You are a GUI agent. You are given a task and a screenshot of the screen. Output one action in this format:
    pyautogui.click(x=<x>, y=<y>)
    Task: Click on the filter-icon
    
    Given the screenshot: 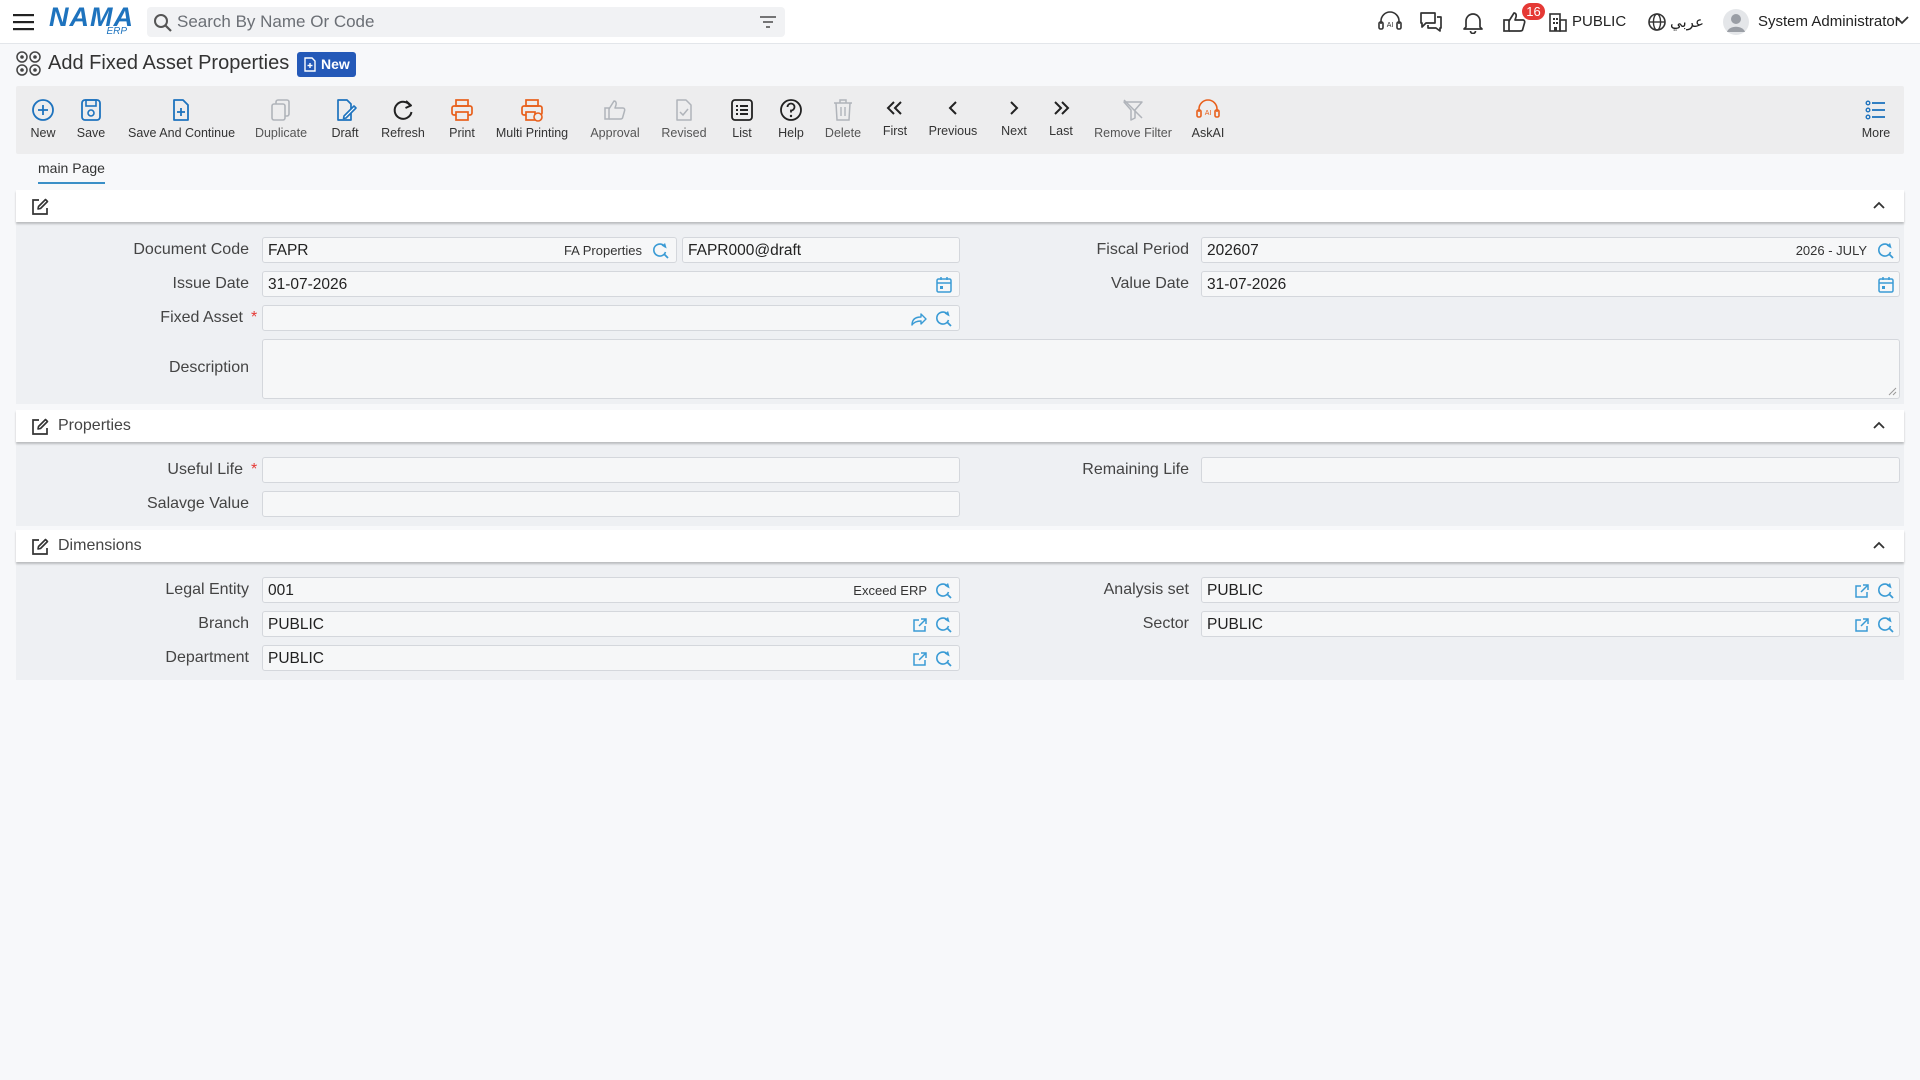 What is the action you would take?
    pyautogui.click(x=768, y=22)
    